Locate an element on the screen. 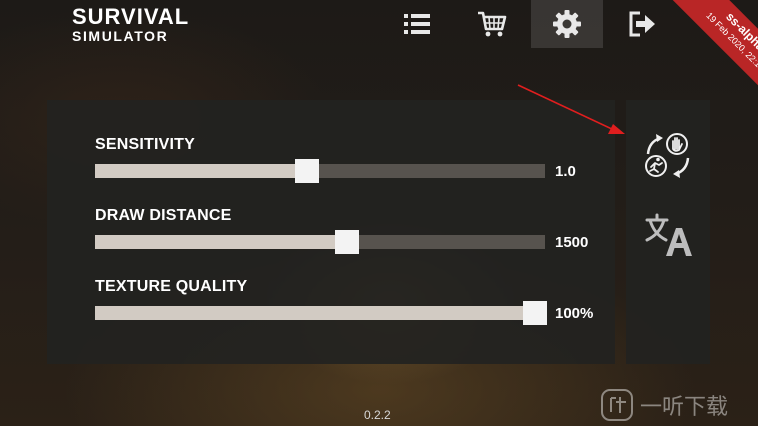 The image size is (758, 426). draw-distance-setting: DRAW DISTANCE 1500 is located at coordinates (350, 237).